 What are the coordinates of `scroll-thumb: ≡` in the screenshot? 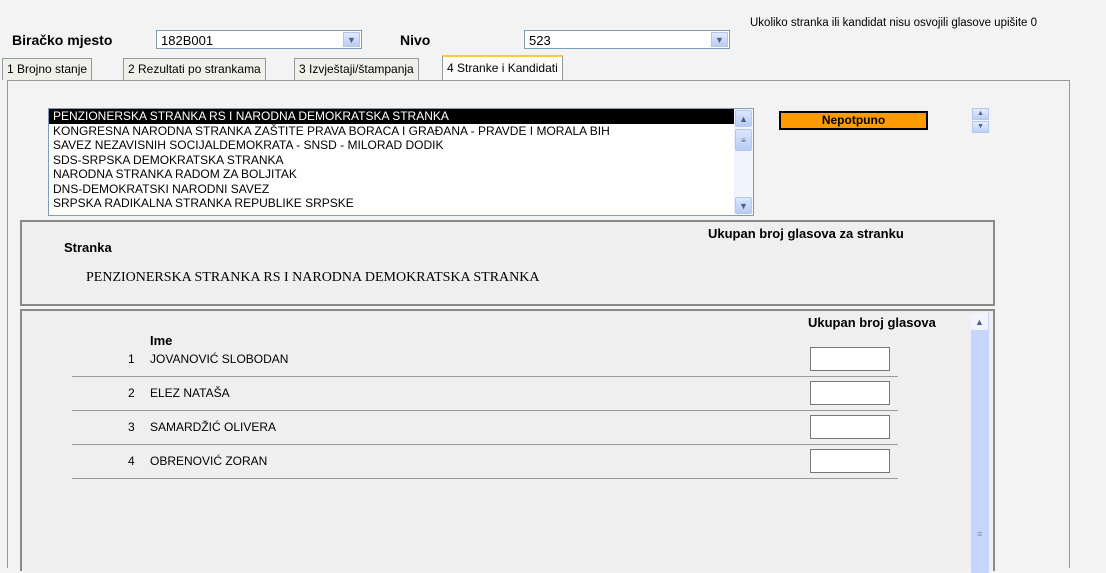 It's located at (743, 140).